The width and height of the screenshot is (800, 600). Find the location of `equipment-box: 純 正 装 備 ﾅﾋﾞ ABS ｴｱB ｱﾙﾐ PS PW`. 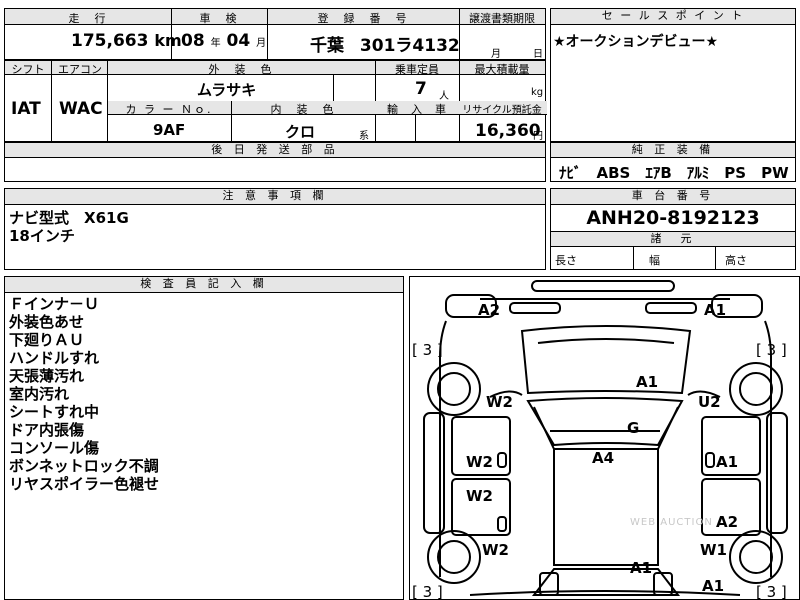

equipment-box: 純 正 装 備 ﾅﾋﾞ ABS ｴｱB ｱﾙﾐ PS PW is located at coordinates (673, 162).